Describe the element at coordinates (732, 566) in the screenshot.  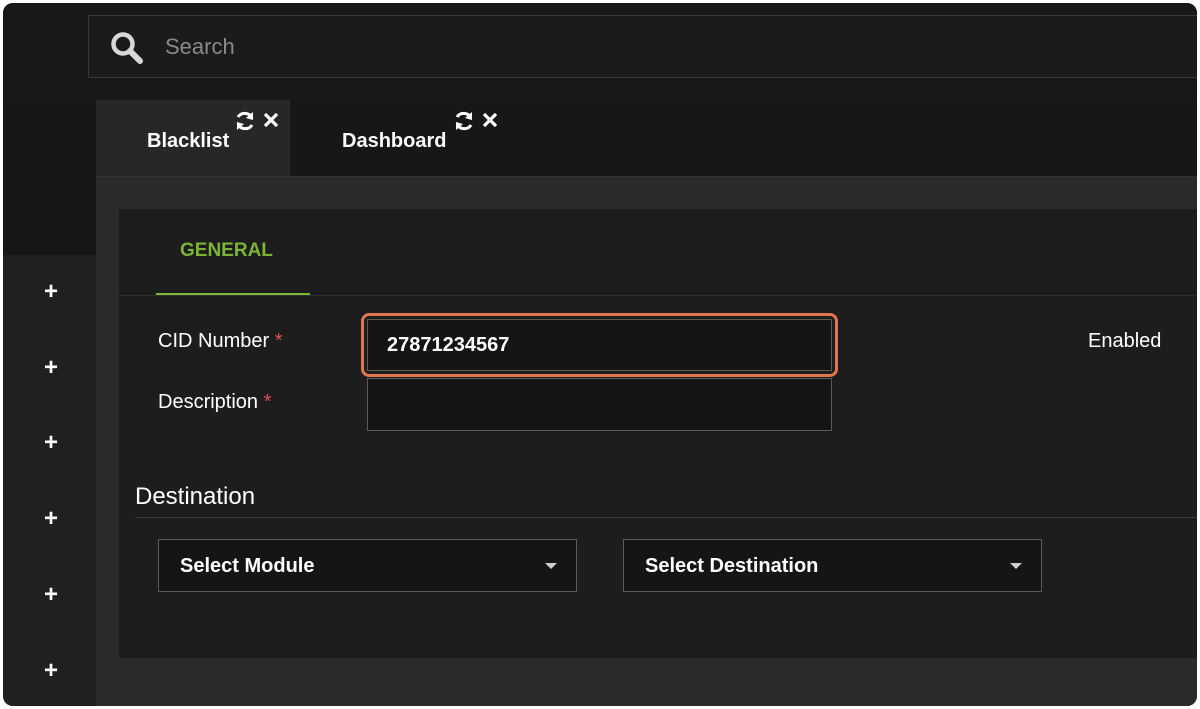
I see `destination-select-label: Select Destination` at that location.